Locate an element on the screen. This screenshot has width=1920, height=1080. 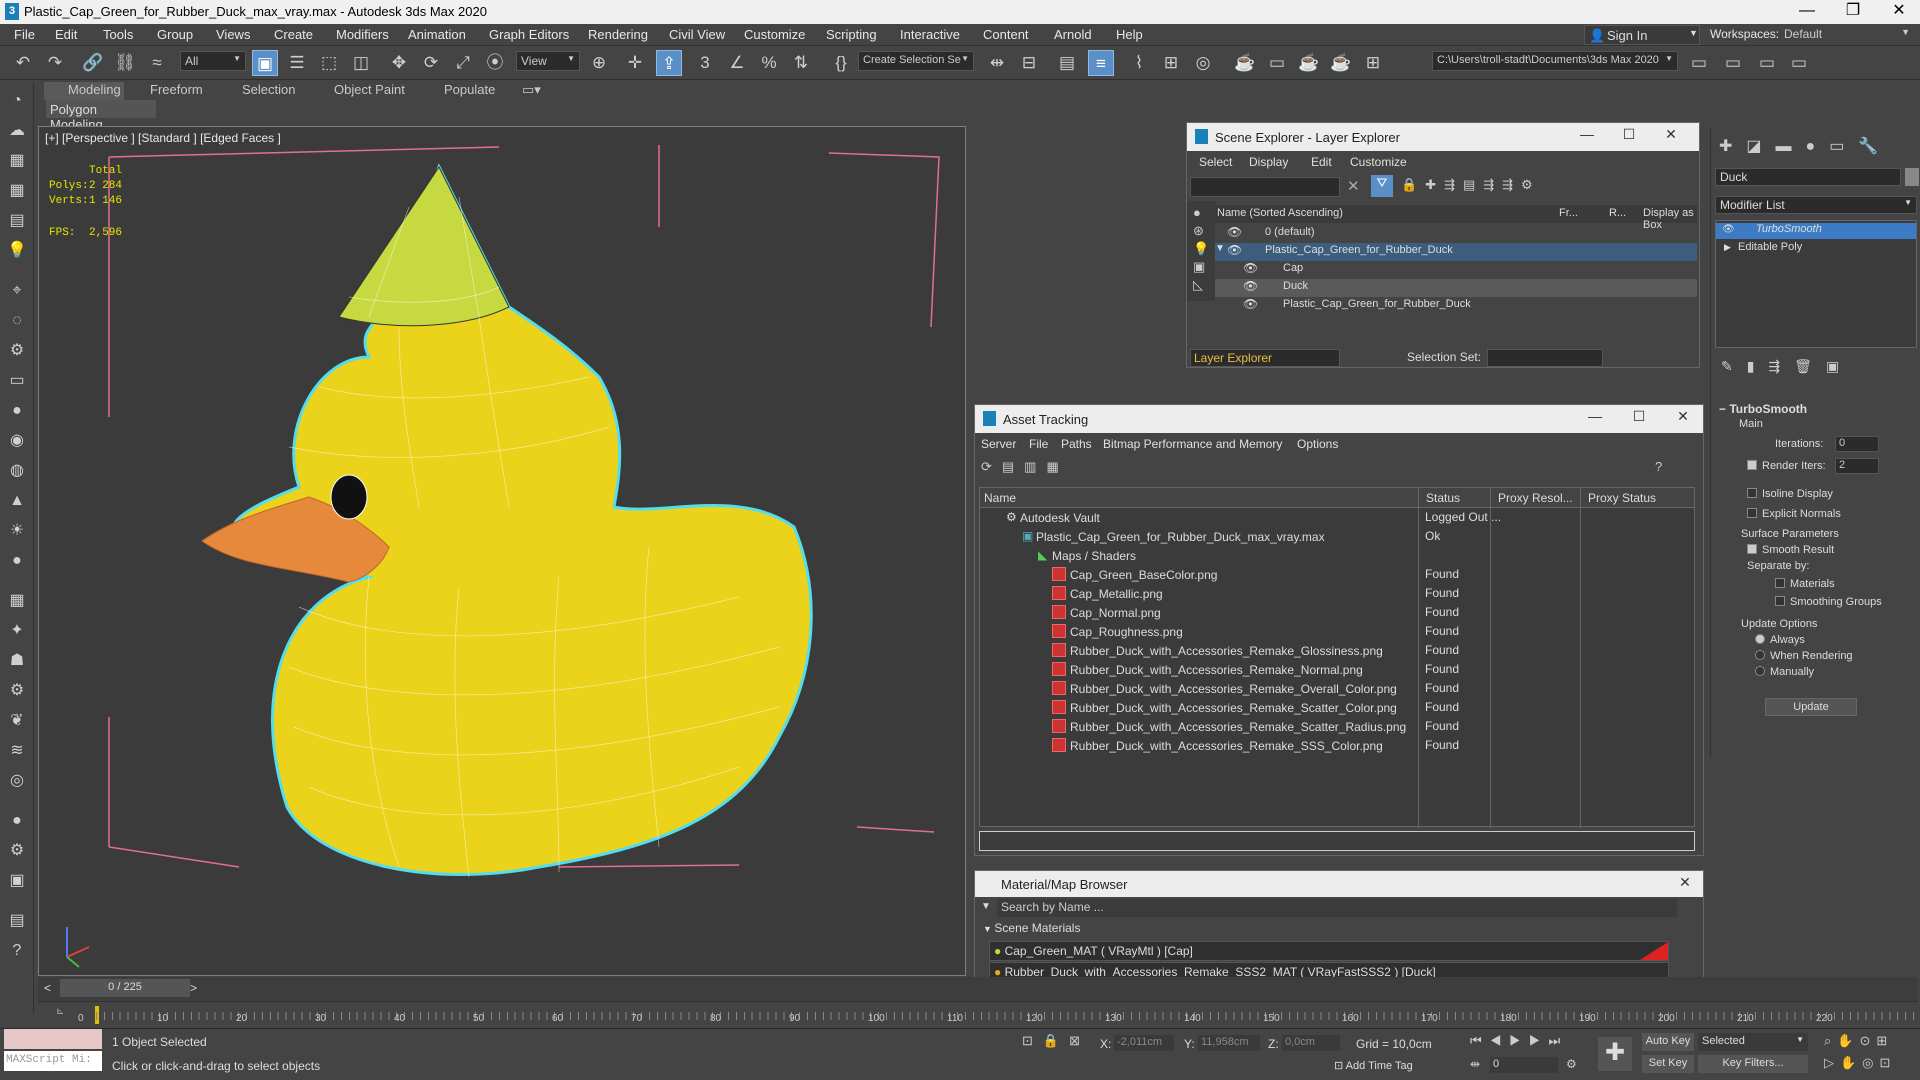
asset-row-map: Cap_Green_BaseColor.png Found is located at coordinates (1337, 576).